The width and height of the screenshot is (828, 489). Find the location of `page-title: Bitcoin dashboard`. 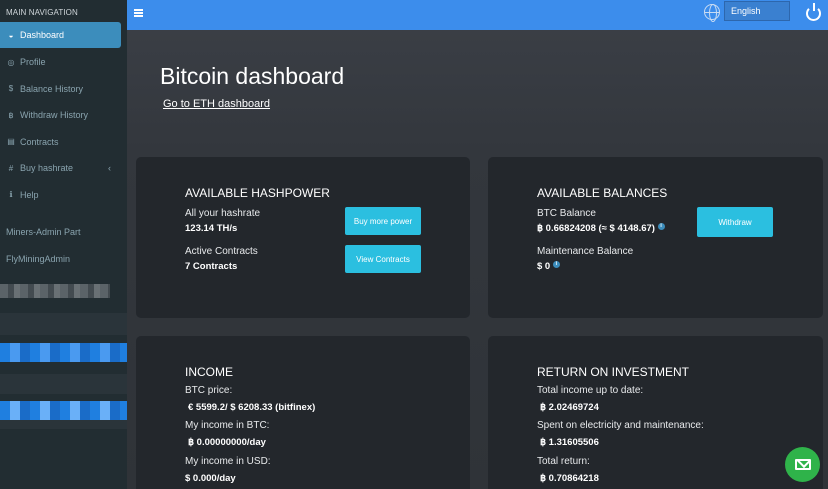

page-title: Bitcoin dashboard is located at coordinates (252, 76).